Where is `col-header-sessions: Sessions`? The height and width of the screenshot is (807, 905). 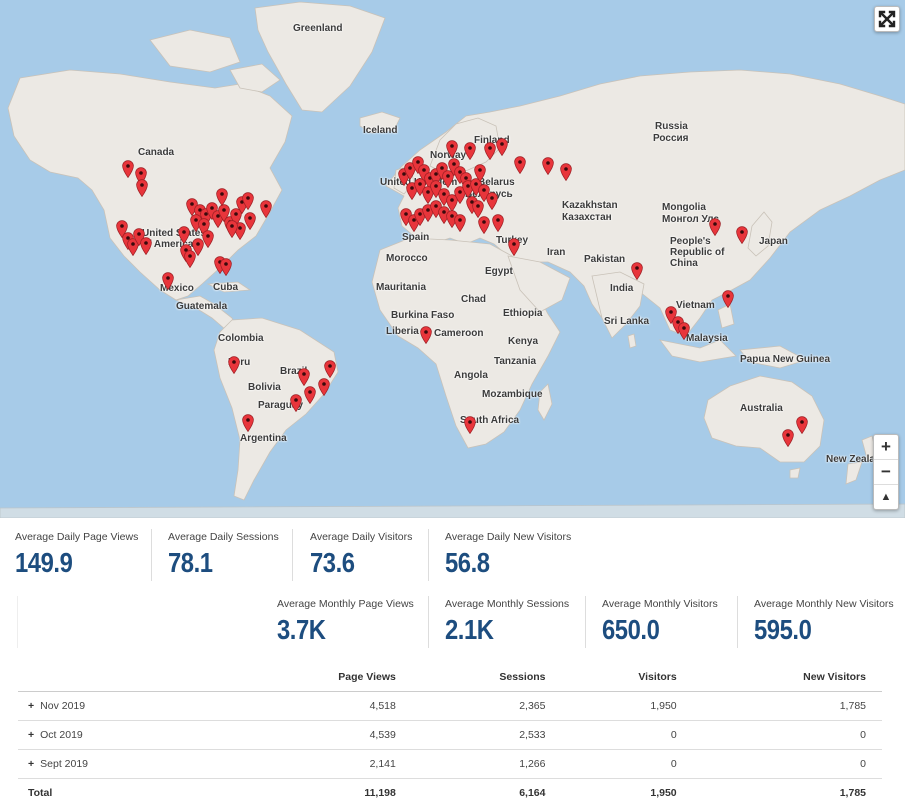
col-header-sessions: Sessions is located at coordinates (487, 677).